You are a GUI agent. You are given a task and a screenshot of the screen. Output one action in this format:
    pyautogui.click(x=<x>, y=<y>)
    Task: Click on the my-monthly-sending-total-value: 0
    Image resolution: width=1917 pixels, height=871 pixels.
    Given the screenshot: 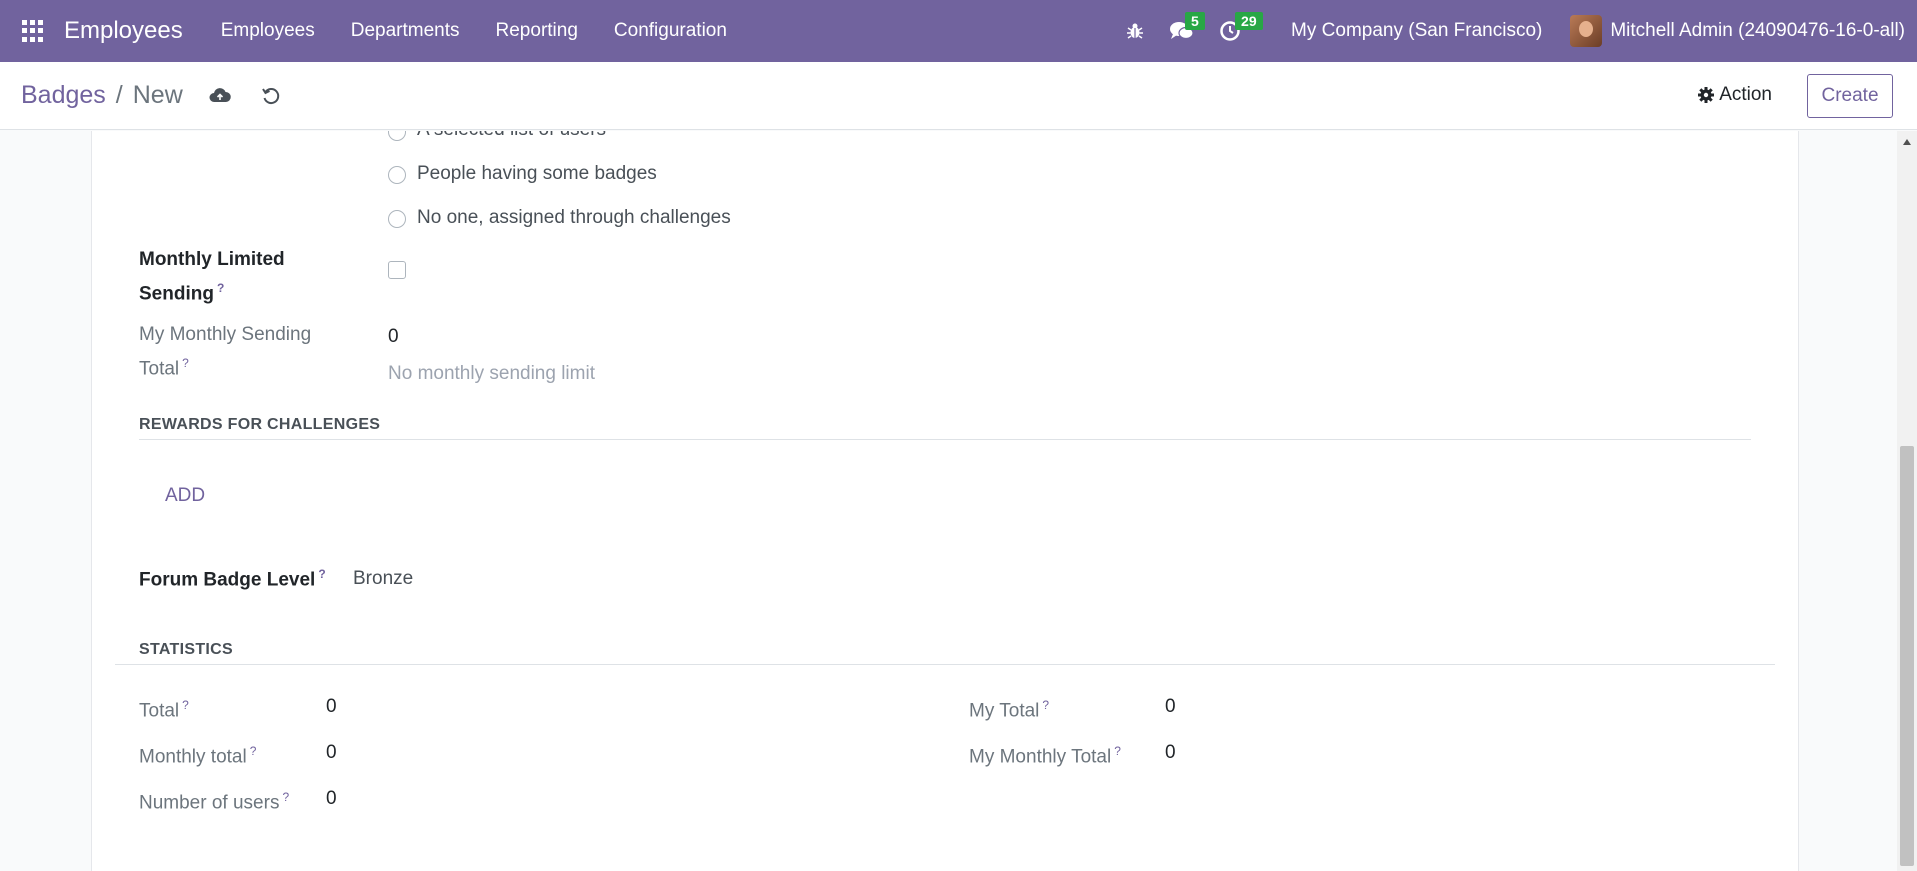 What is the action you would take?
    pyautogui.click(x=393, y=336)
    